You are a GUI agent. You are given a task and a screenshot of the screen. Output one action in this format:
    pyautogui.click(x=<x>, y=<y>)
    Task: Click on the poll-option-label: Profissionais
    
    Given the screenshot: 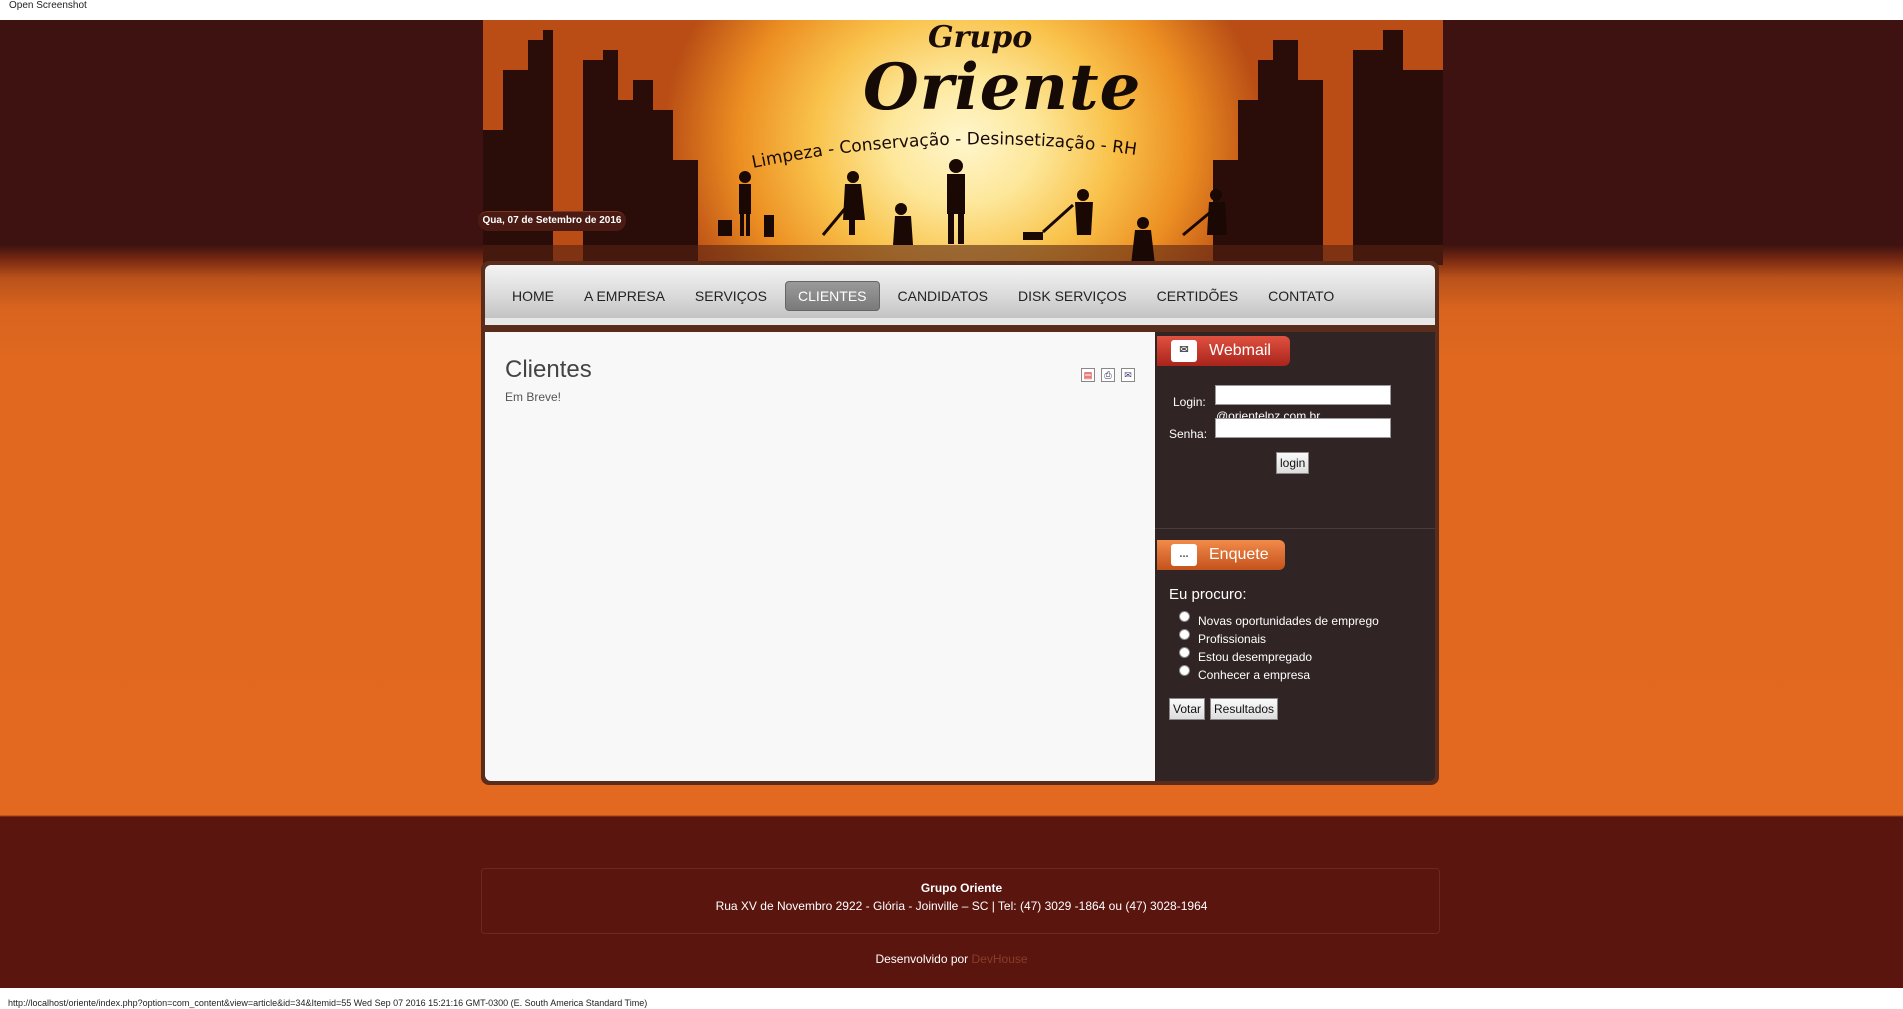 What is the action you would take?
    pyautogui.click(x=1232, y=639)
    